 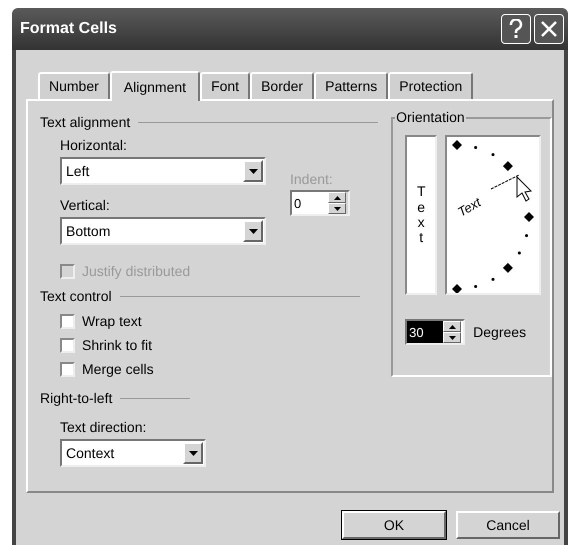 I want to click on checkbox-label: Shrink to fit, so click(x=117, y=345).